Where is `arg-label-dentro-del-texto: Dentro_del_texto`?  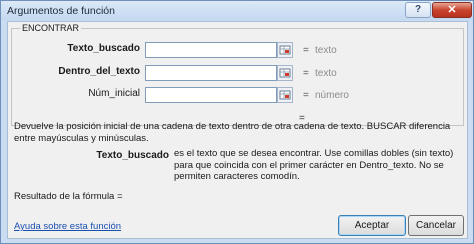
arg-label-dentro-del-texto: Dentro_del_texto is located at coordinates (99, 71).